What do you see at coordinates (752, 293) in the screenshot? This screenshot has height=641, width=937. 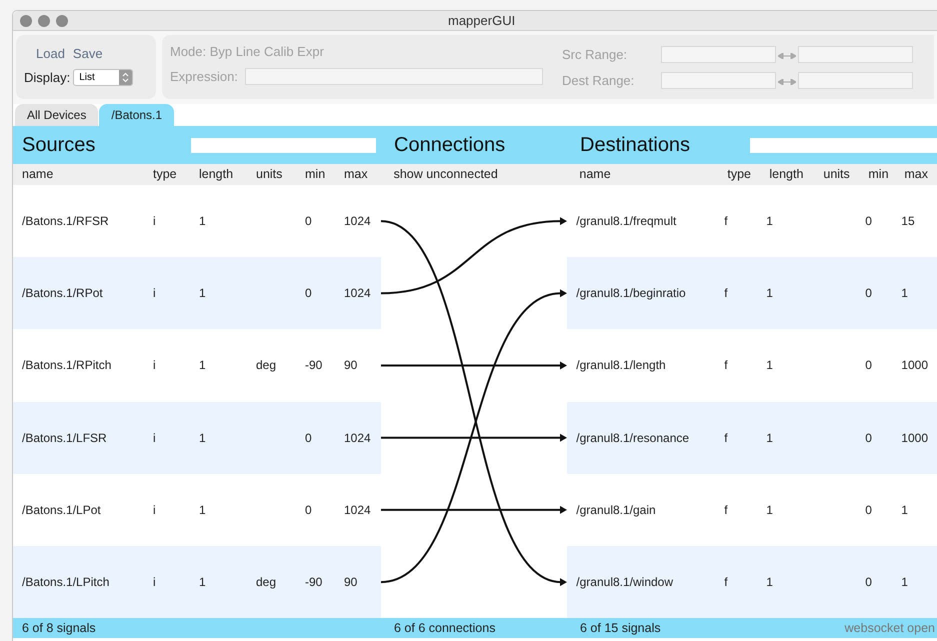 I see `signal-row: /granul8.1/beginratio f 1 0 1` at bounding box center [752, 293].